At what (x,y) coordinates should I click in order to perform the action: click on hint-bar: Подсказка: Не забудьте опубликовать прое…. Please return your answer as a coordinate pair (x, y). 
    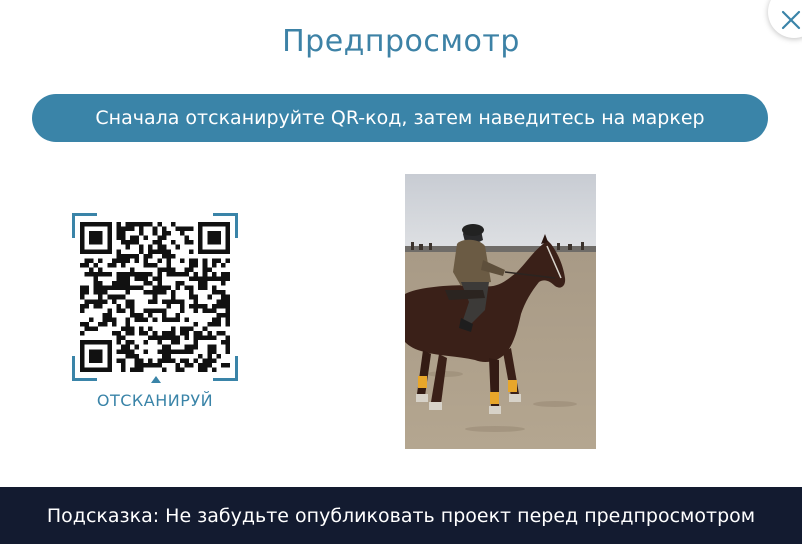
    Looking at the image, I should click on (401, 515).